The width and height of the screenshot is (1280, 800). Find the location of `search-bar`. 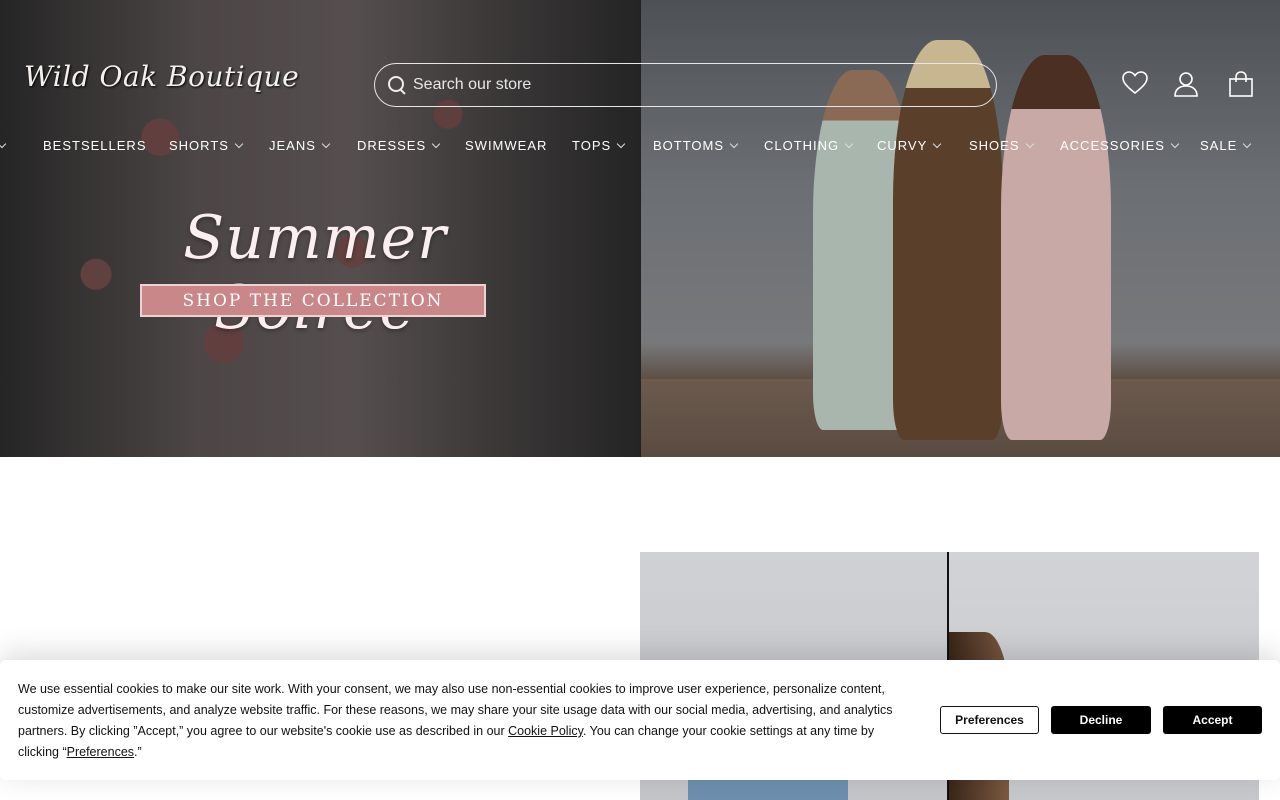

search-bar is located at coordinates (685, 85).